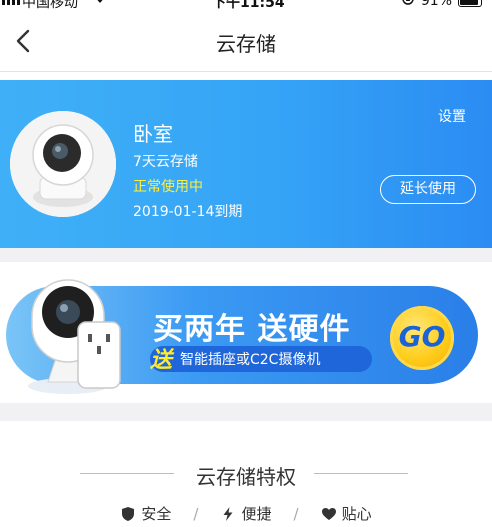 The height and width of the screenshot is (527, 492). I want to click on camera-thumbnail, so click(63, 164).